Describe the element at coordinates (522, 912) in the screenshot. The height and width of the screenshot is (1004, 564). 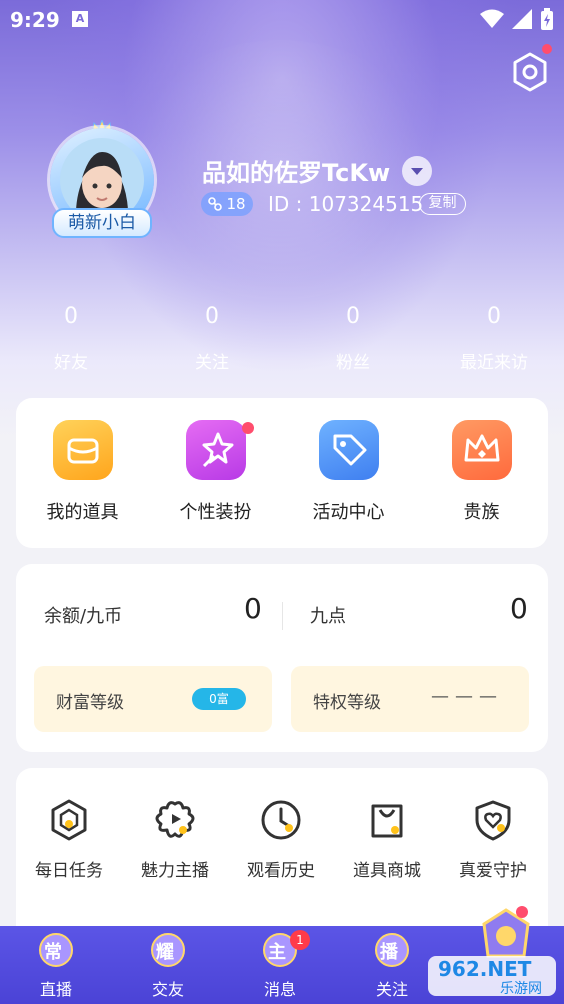
I see `profile-notification-dot` at that location.